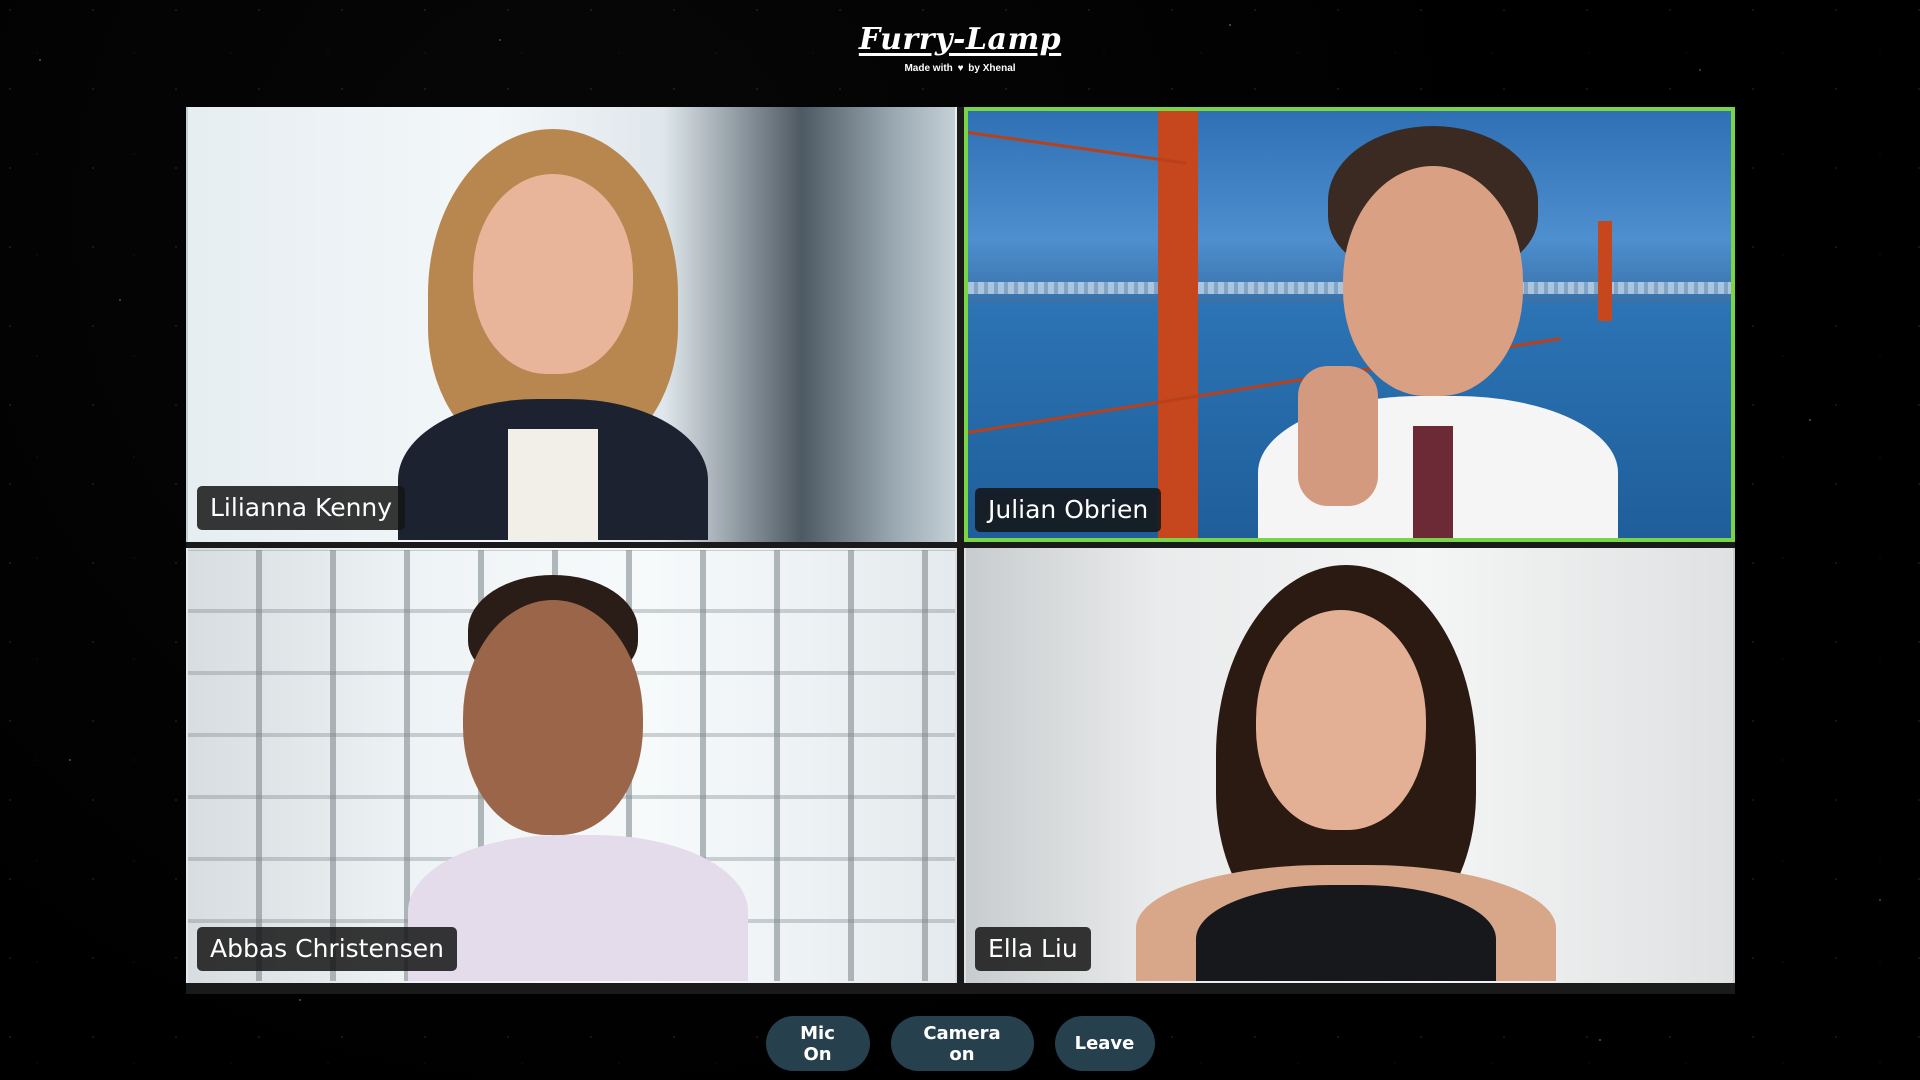 The image size is (1920, 1080). I want to click on bridge-tower, so click(1178, 324).